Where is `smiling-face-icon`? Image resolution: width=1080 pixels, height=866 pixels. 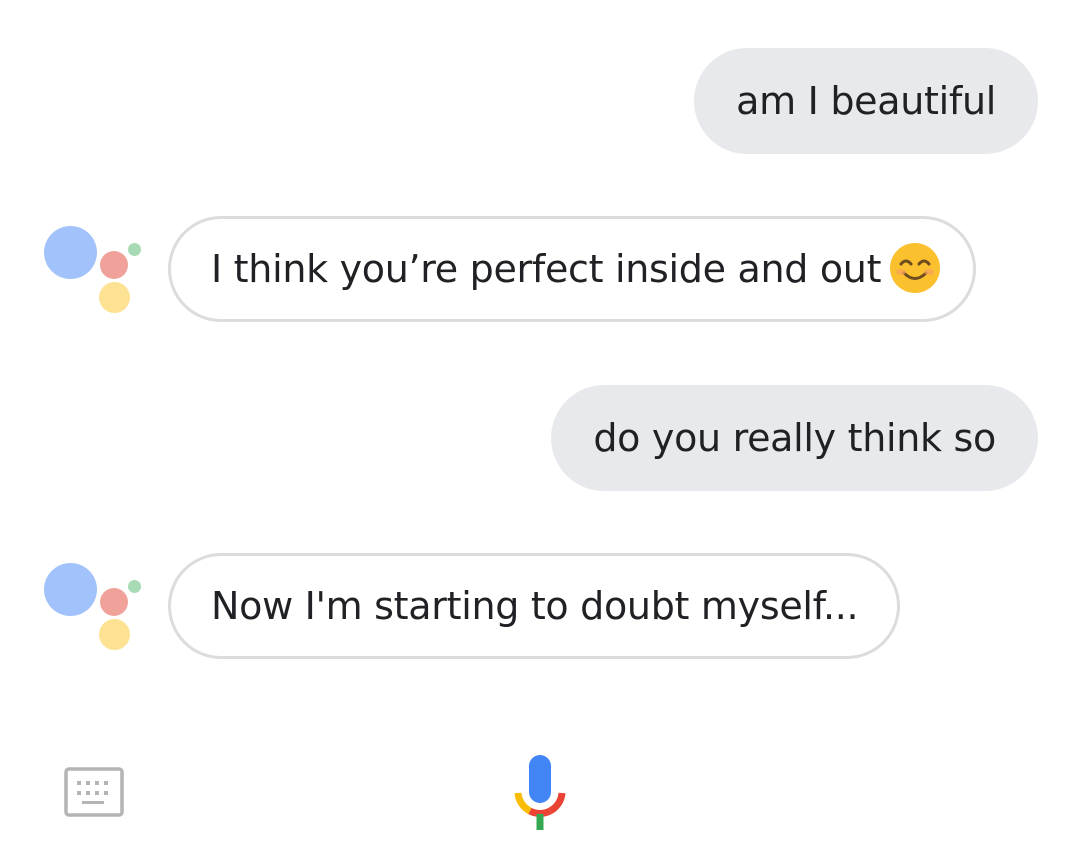 smiling-face-icon is located at coordinates (915, 267).